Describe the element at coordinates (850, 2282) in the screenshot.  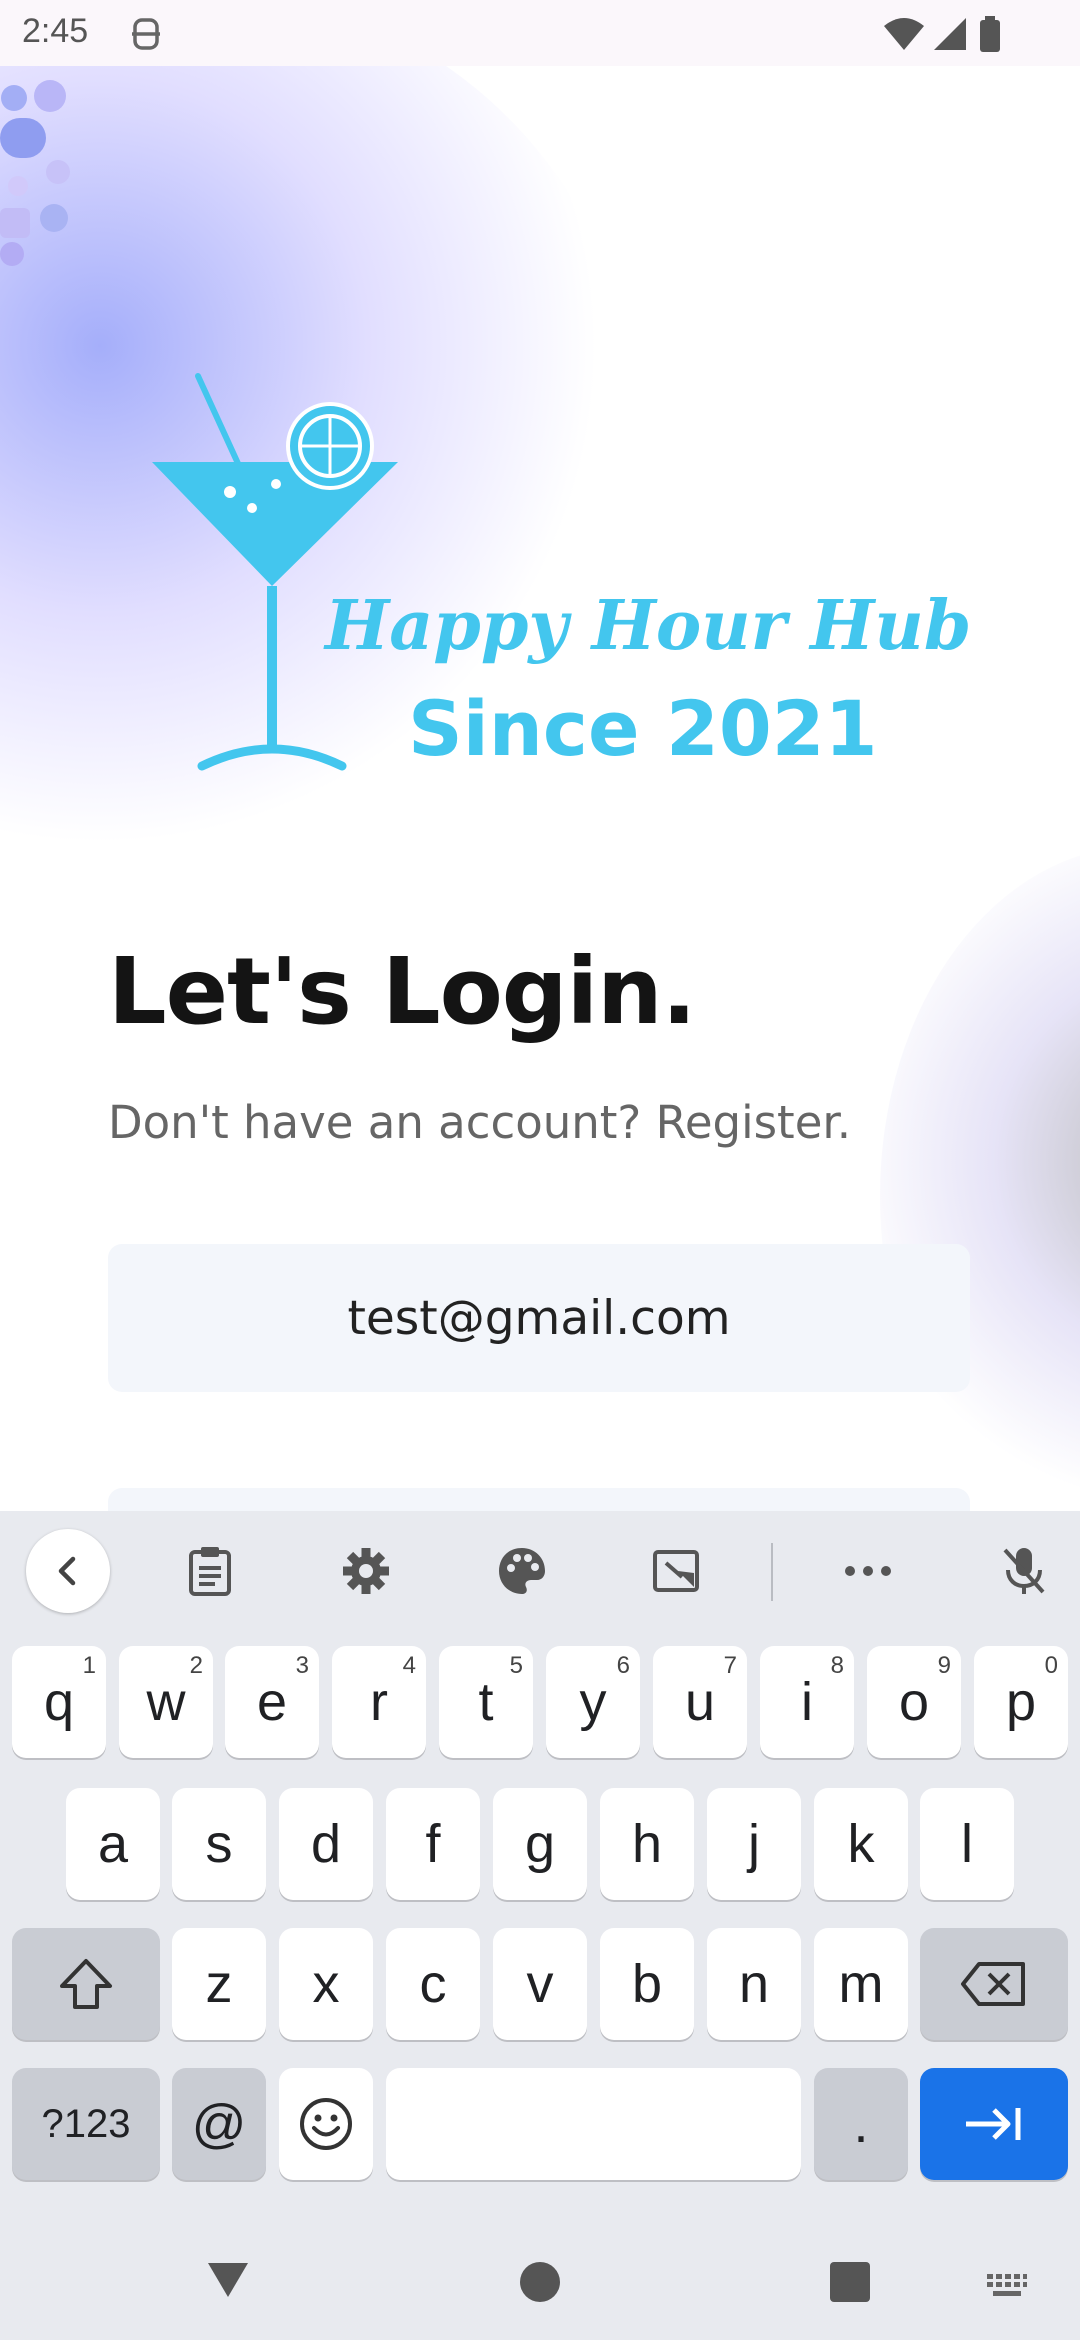
I see `recents-nav-icon` at that location.